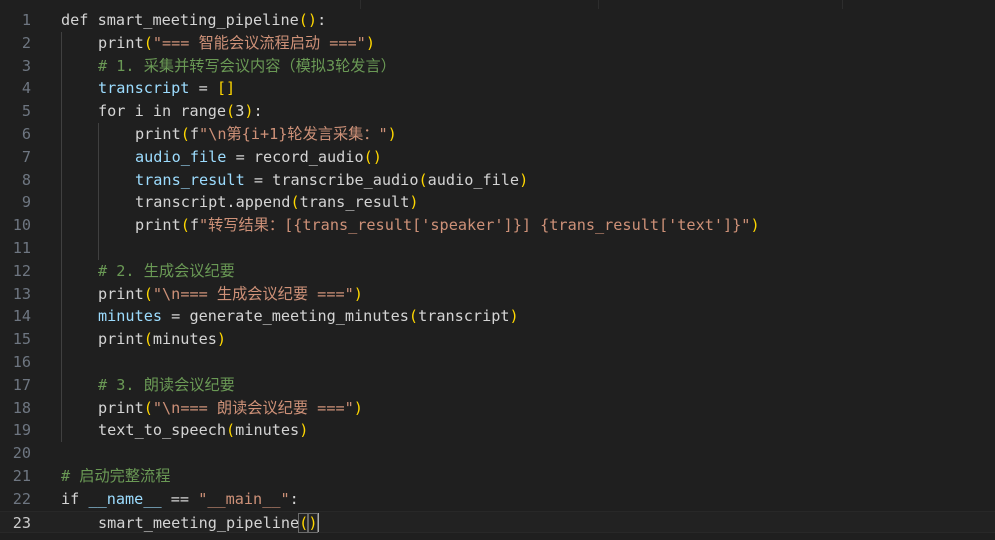  Describe the element at coordinates (231, 88) in the screenshot. I see `code-token: ]` at that location.